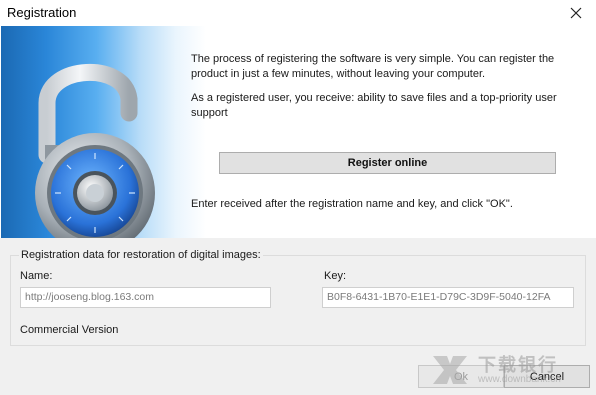  What do you see at coordinates (450, 370) in the screenshot?
I see `watermark-logo-icon` at bounding box center [450, 370].